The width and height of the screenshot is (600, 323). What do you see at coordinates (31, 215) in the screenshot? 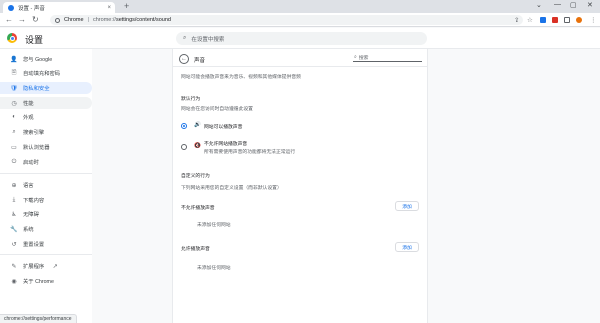
I see `sidebar-item-label: 无障碍` at bounding box center [31, 215].